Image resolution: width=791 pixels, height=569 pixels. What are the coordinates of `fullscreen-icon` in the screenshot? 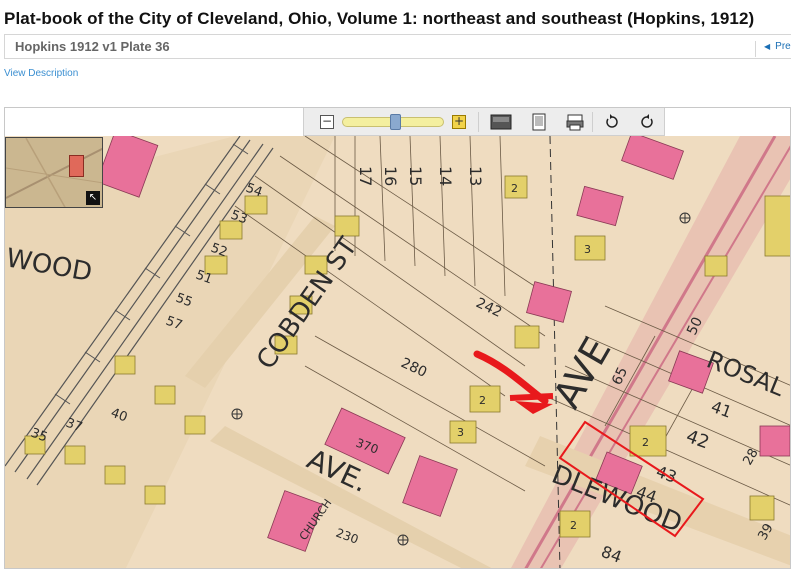 It's located at (501, 122).